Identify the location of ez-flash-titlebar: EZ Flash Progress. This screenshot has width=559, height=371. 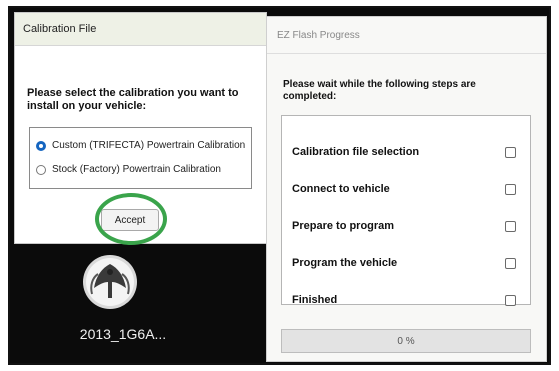
(406, 35).